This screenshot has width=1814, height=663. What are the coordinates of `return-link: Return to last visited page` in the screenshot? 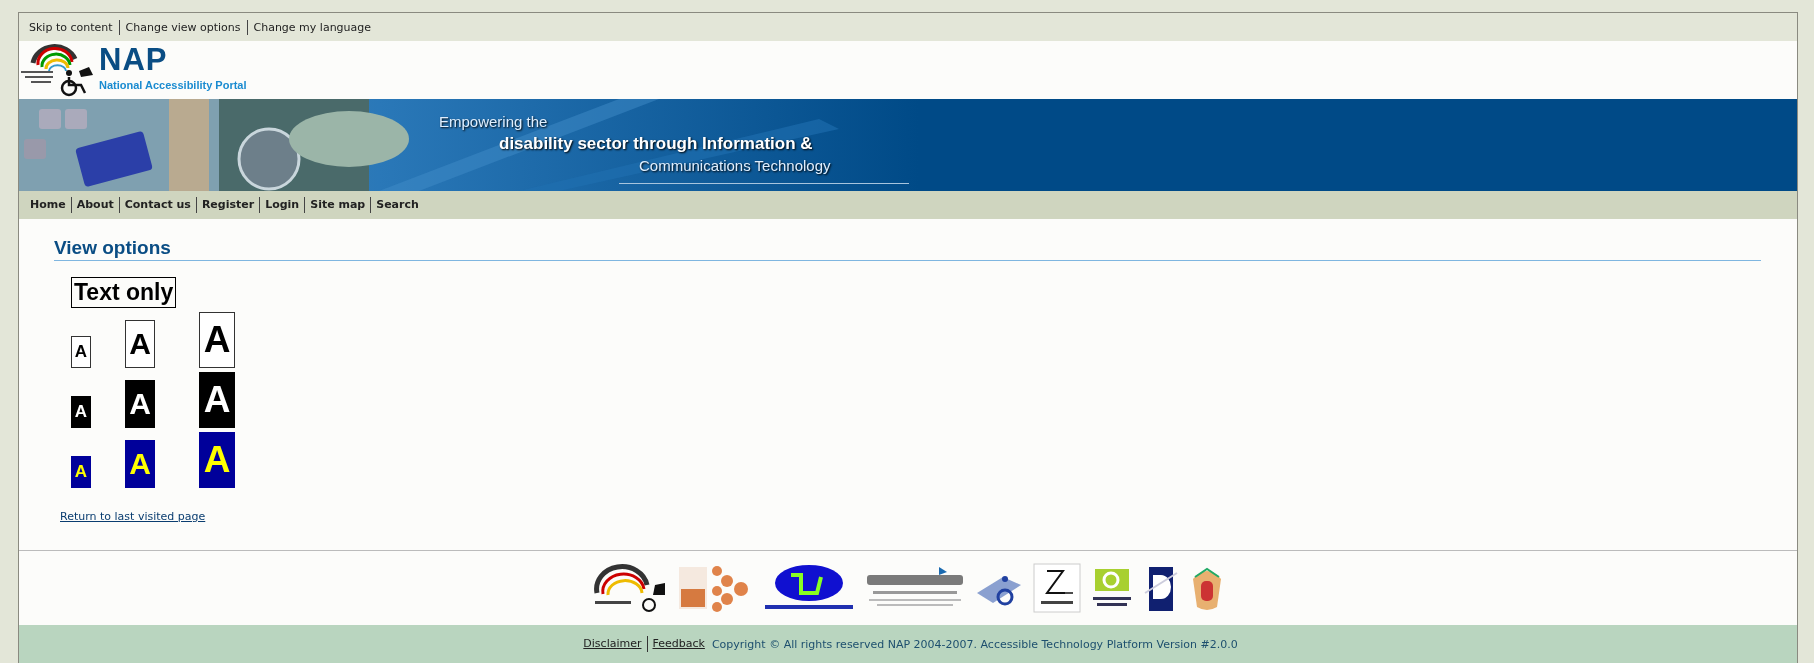 It's located at (133, 516).